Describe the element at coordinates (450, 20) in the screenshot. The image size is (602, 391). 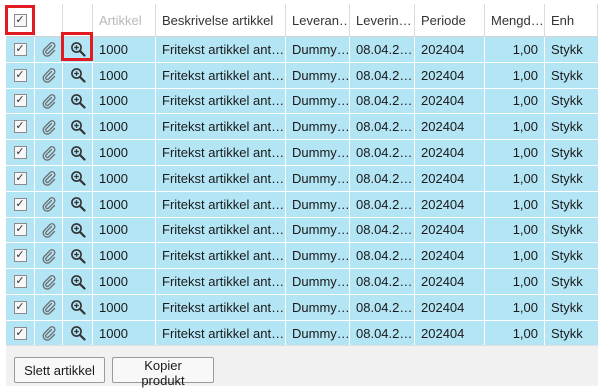
I see `header-periode: Periode` at that location.